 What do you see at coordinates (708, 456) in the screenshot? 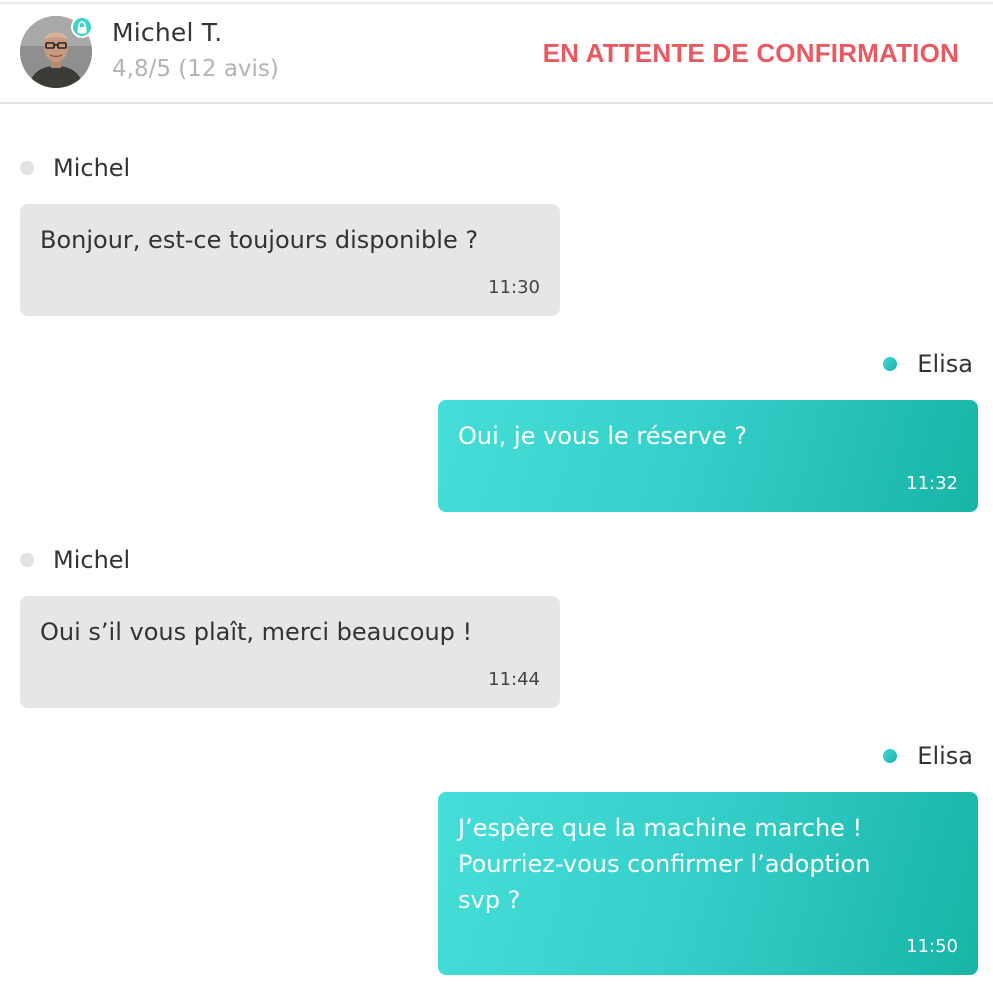
I see `message-bubble-outgoing: Oui, je vous le réserve ? 11:32` at bounding box center [708, 456].